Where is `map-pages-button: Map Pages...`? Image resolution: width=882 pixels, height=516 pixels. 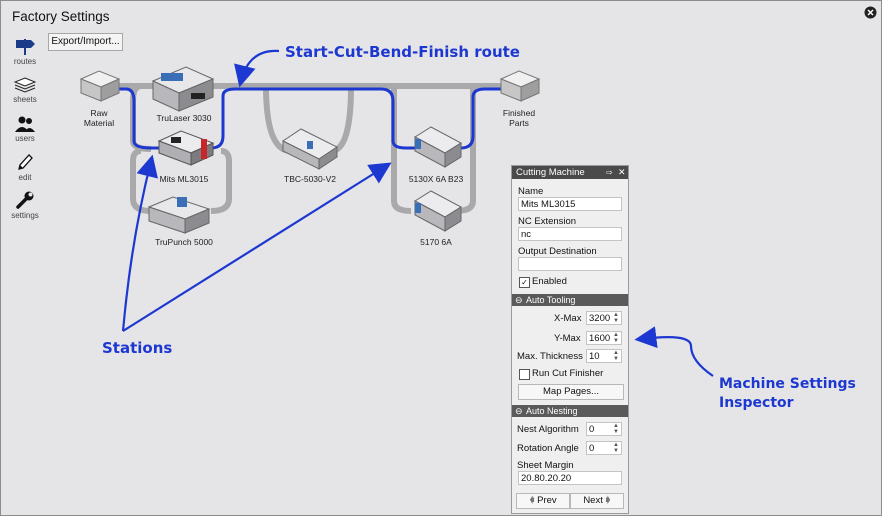 map-pages-button: Map Pages... is located at coordinates (571, 392).